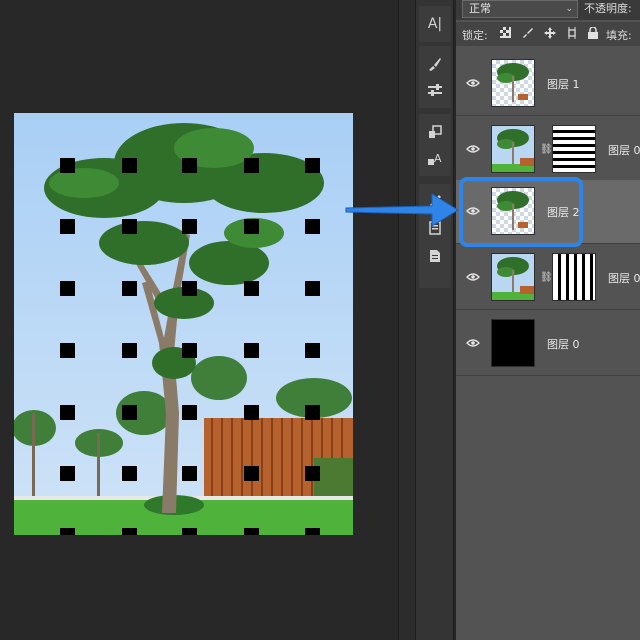 This screenshot has height=640, width=640. I want to click on tool-strip: A| A, so click(435, 320).